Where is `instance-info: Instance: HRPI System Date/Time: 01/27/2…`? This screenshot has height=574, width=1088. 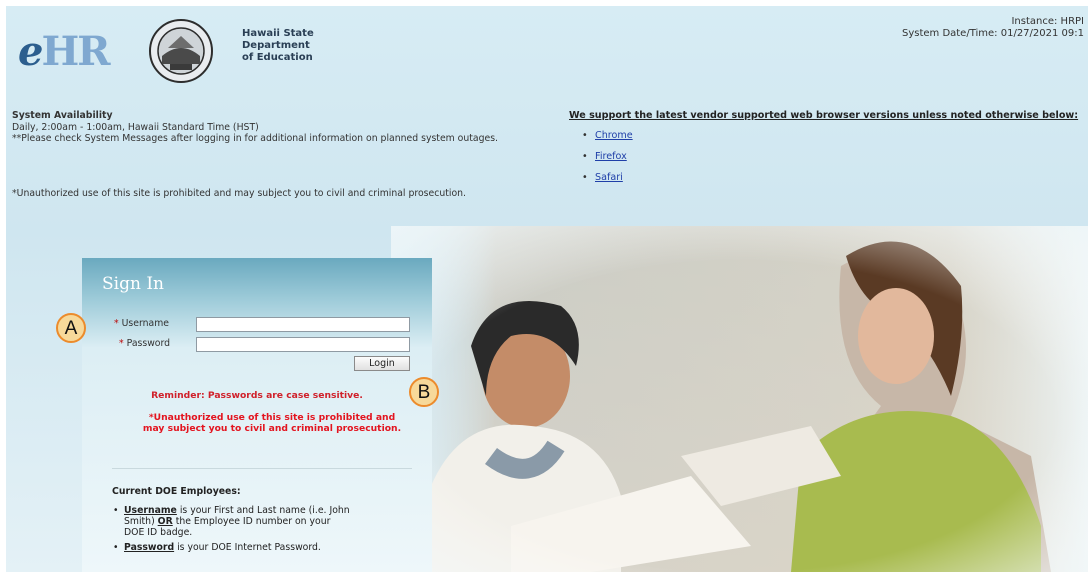
instance-info: Instance: HRPI System Date/Time: 01/27/2… is located at coordinates (993, 28).